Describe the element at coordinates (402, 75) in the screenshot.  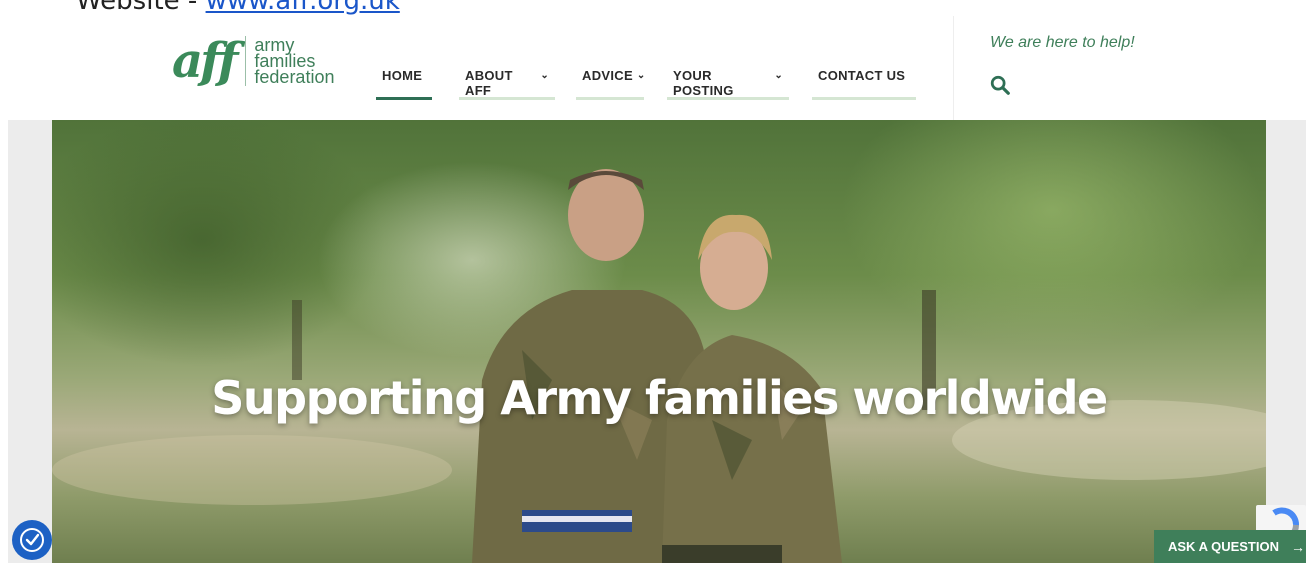
I see `nav-item-label: HOME` at that location.